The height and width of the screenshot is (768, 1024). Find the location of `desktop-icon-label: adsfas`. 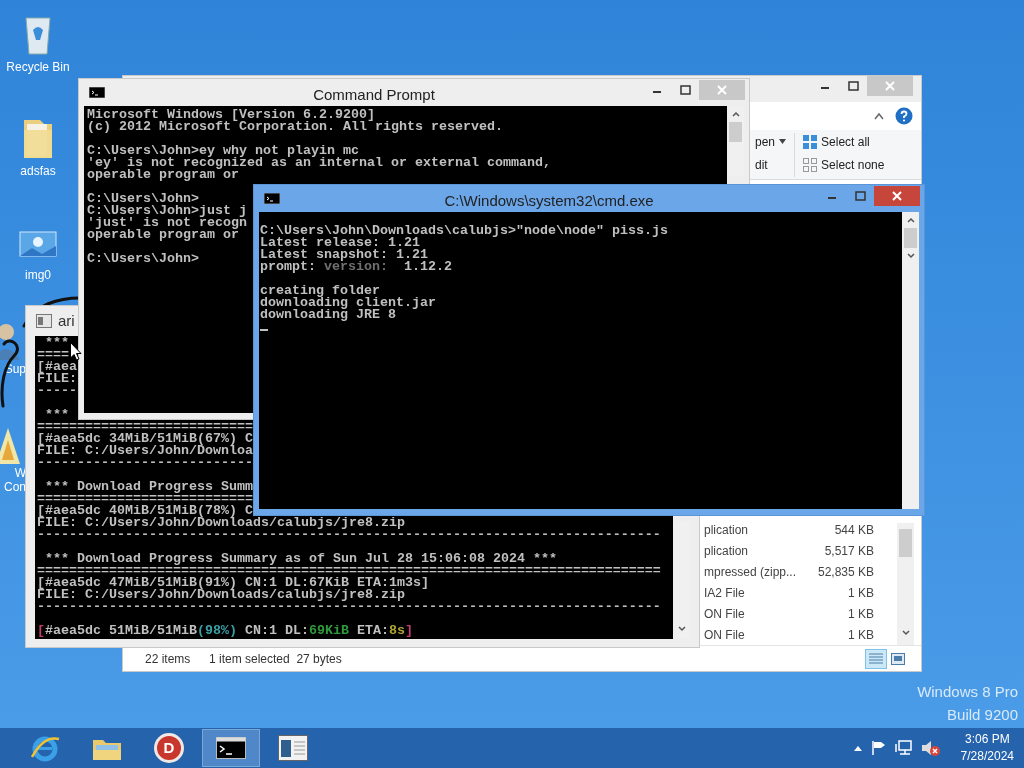

desktop-icon-label: adsfas is located at coordinates (38, 171).